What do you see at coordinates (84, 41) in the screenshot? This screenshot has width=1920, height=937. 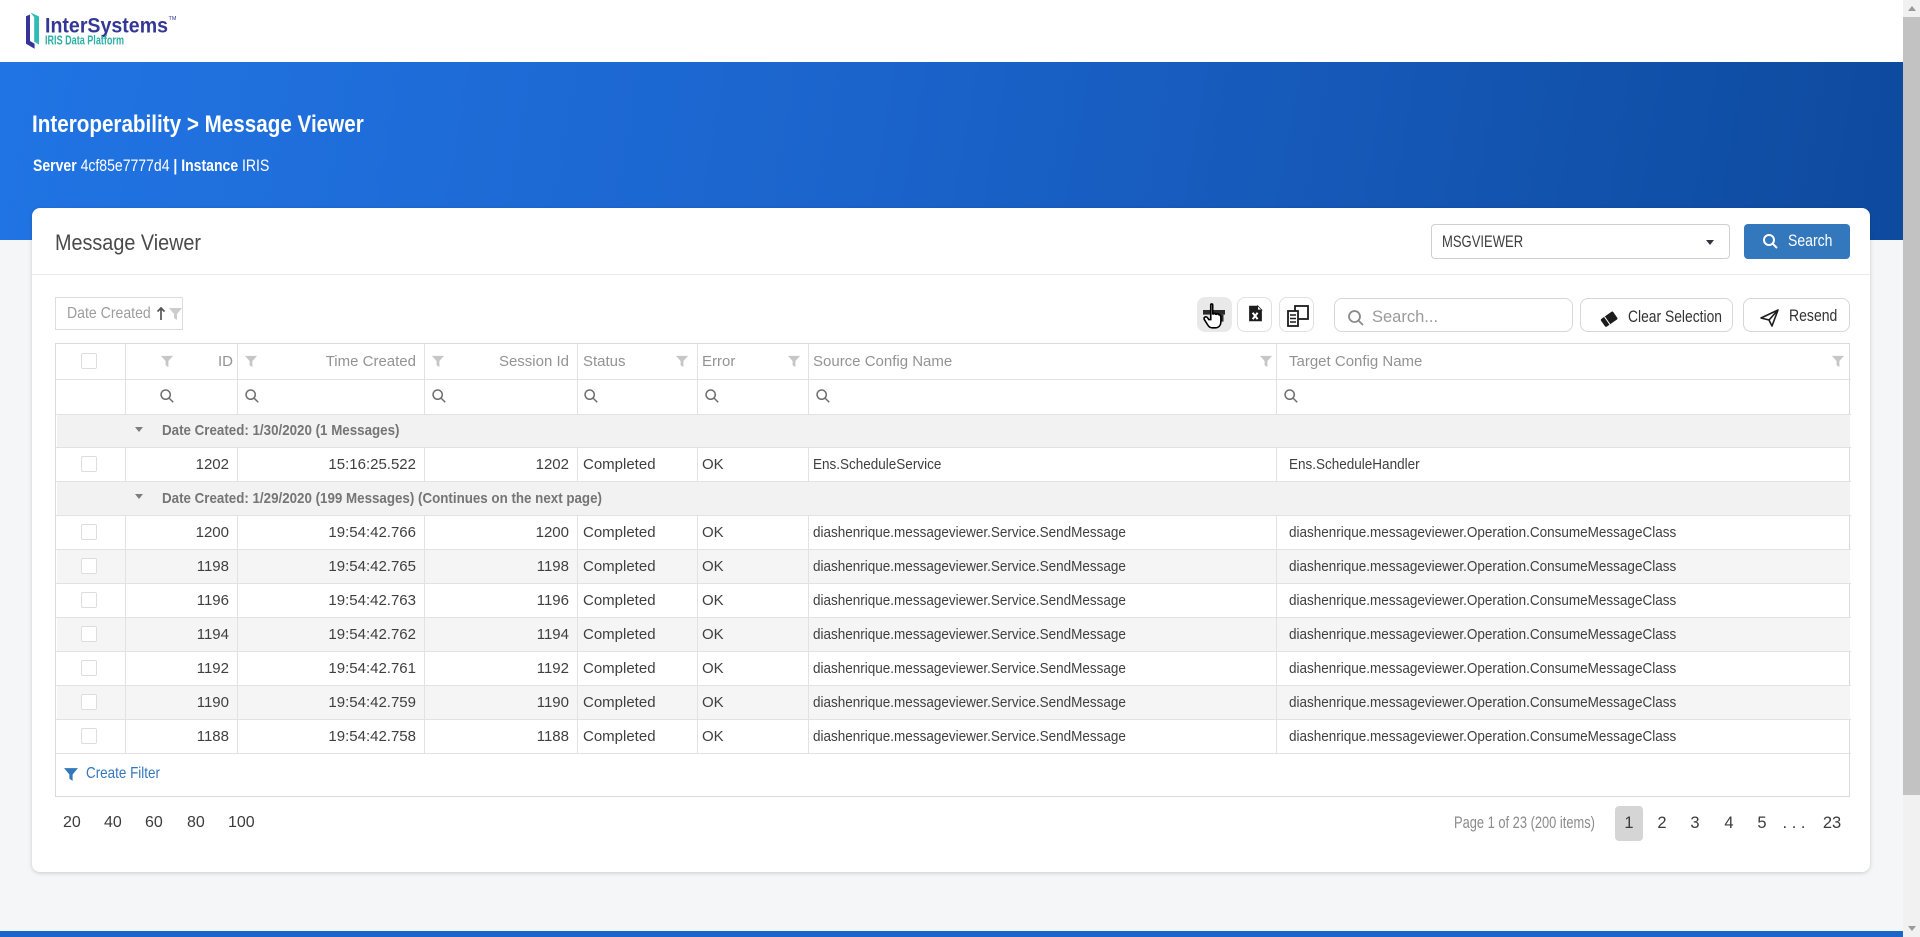 I see `svg-text: IRIS Data Platform` at bounding box center [84, 41].